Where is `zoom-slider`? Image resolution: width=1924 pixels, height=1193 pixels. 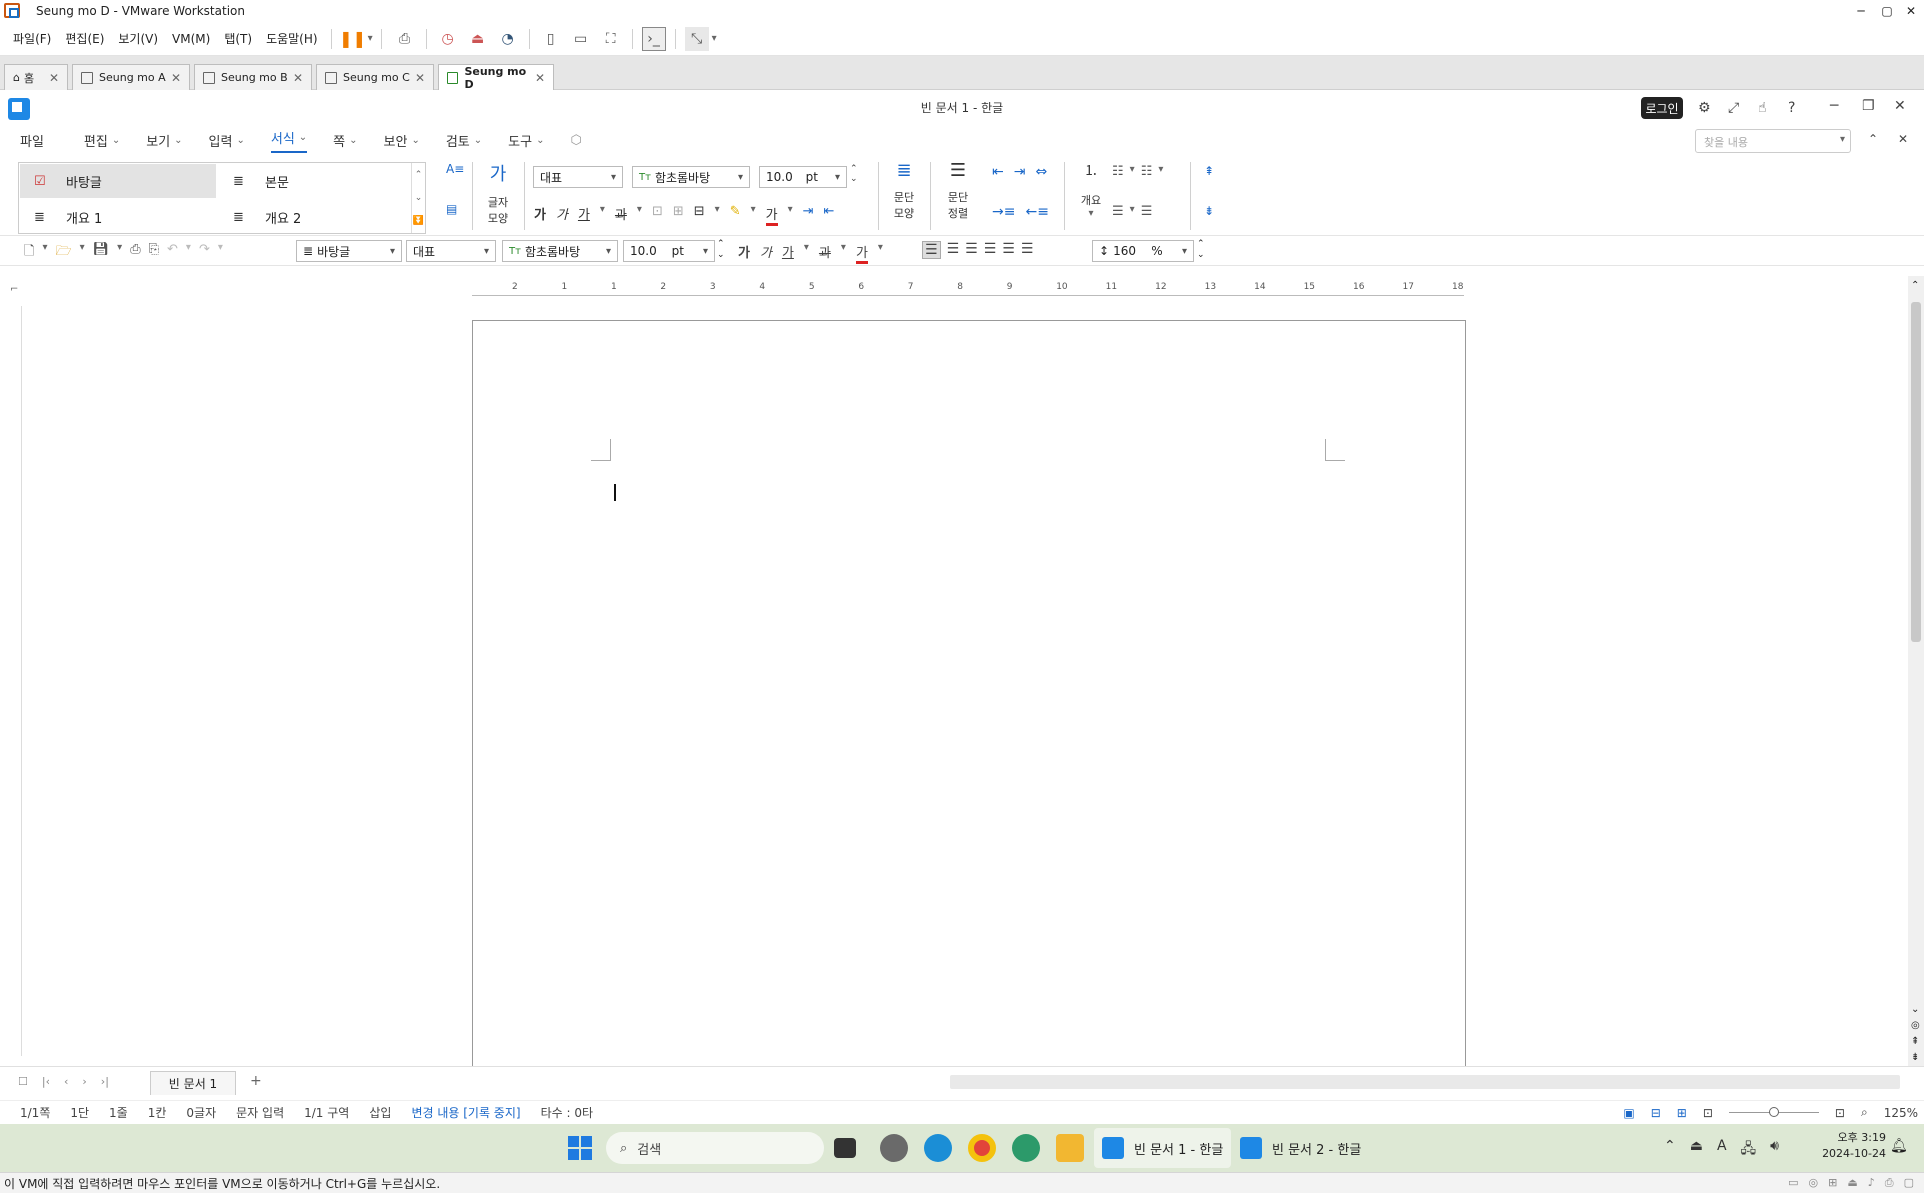 zoom-slider is located at coordinates (1773, 1112).